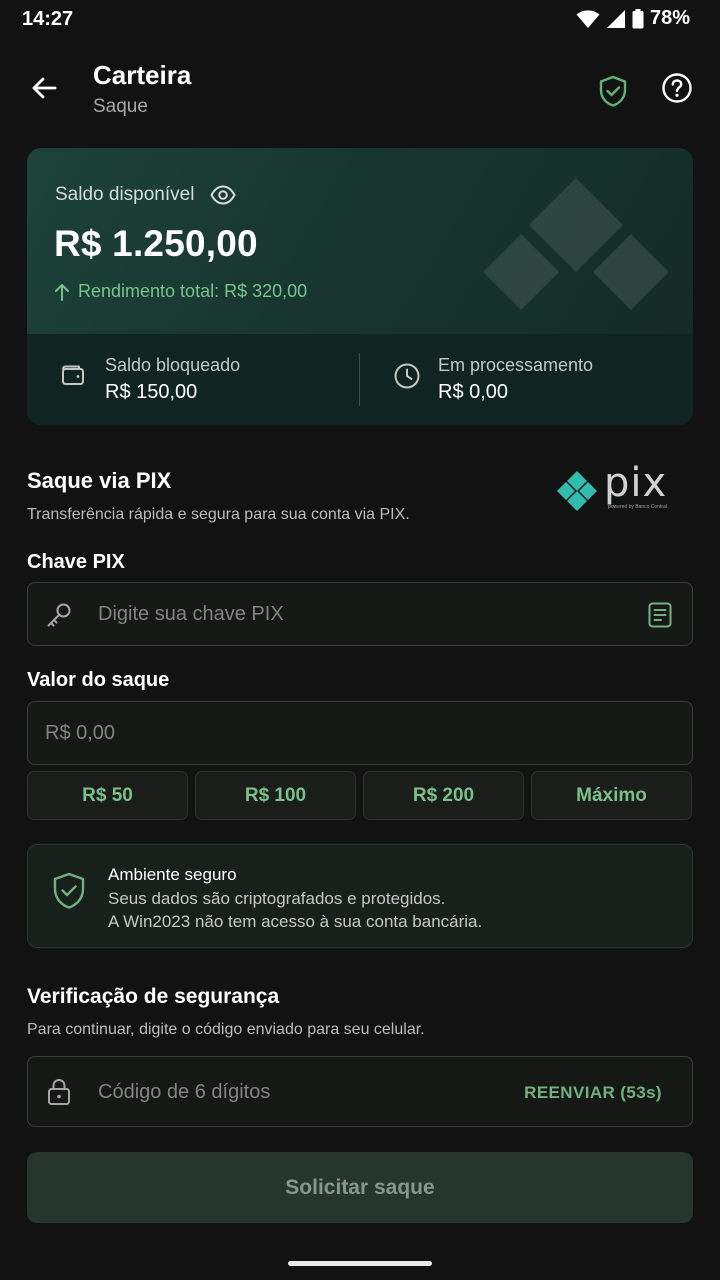 The height and width of the screenshot is (1280, 720). I want to click on pix-logo-caption: powered by Banco Central, so click(637, 507).